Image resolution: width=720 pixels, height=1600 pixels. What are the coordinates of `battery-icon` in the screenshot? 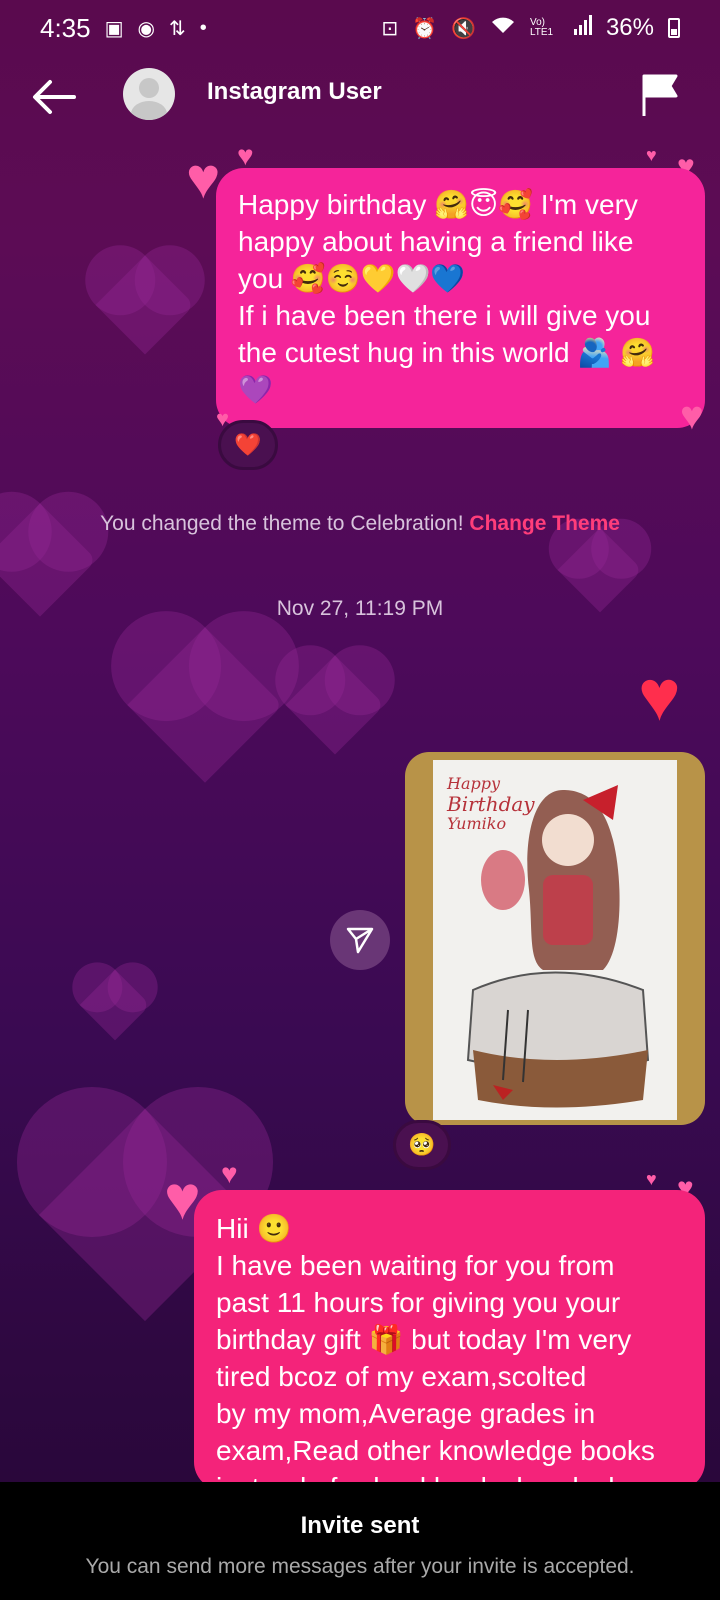 It's located at (674, 28).